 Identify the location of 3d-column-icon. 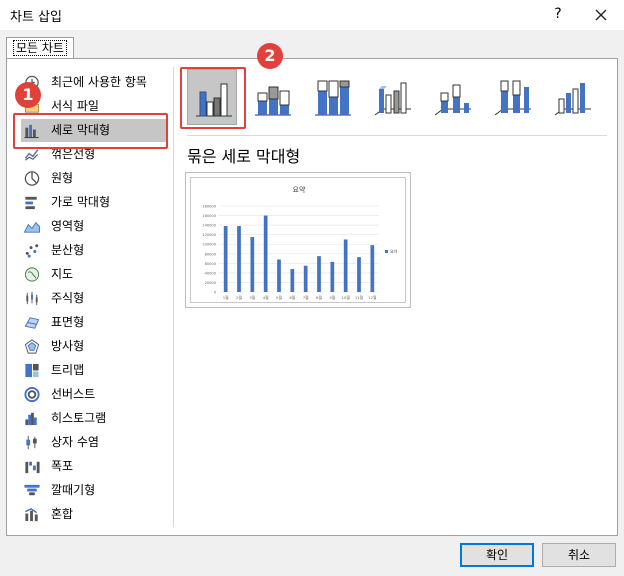
(572, 99).